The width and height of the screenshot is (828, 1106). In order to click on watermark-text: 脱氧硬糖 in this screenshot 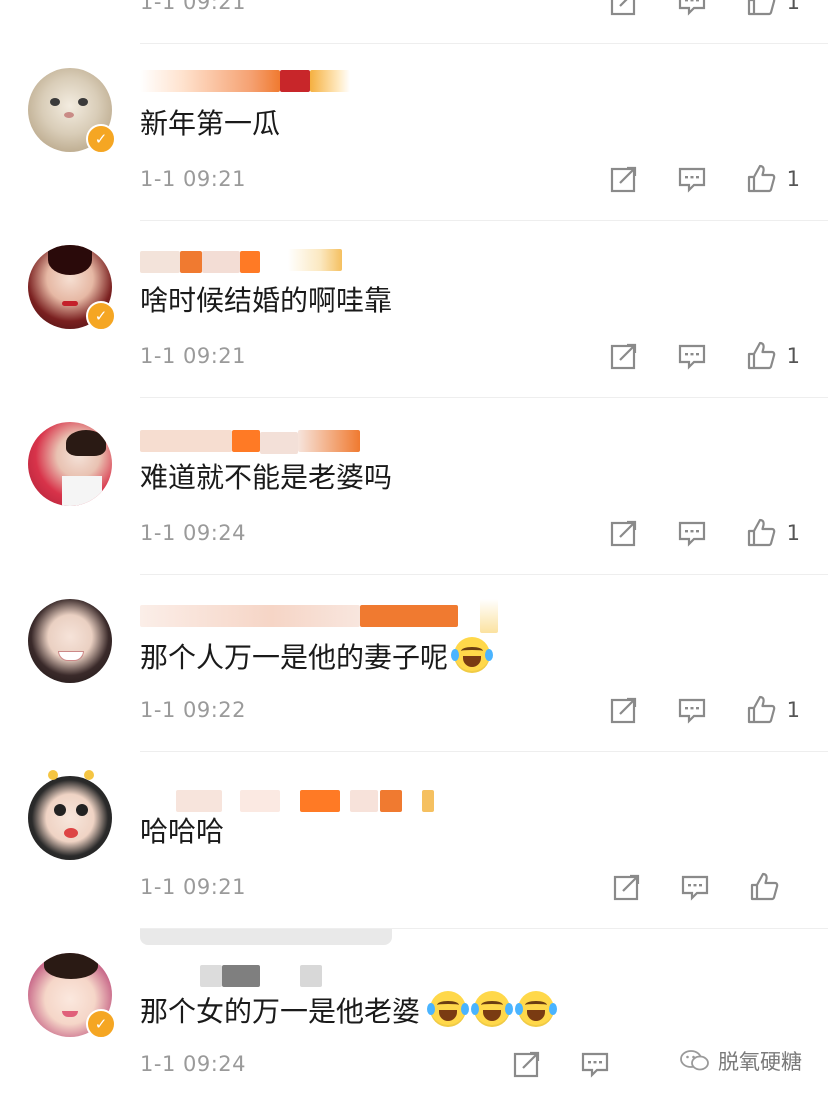, I will do `click(760, 1062)`.